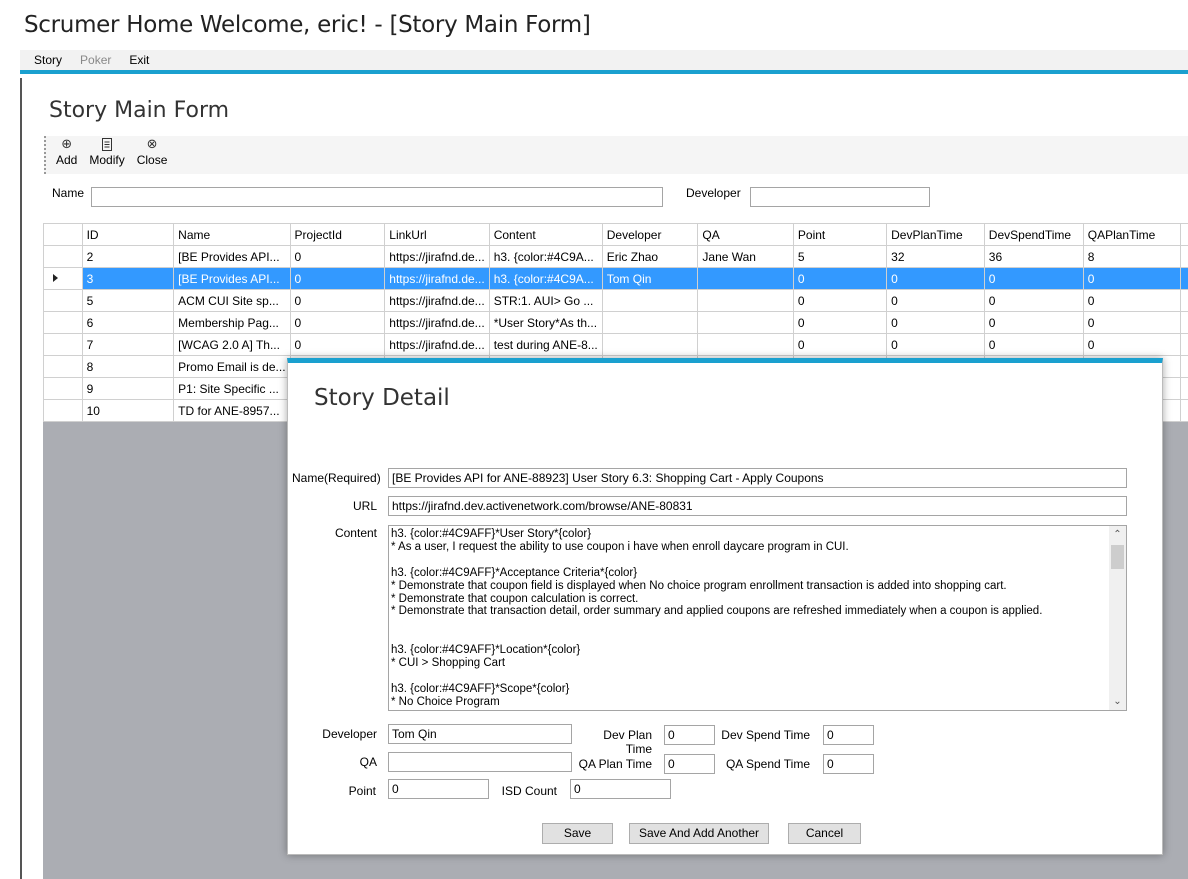 Image resolution: width=1188 pixels, height=879 pixels. I want to click on cell-qaplantime: 8, so click(1132, 256).